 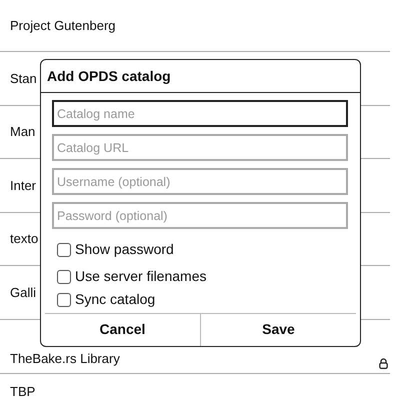 I want to click on catalog-name: Galli, so click(x=23, y=292).